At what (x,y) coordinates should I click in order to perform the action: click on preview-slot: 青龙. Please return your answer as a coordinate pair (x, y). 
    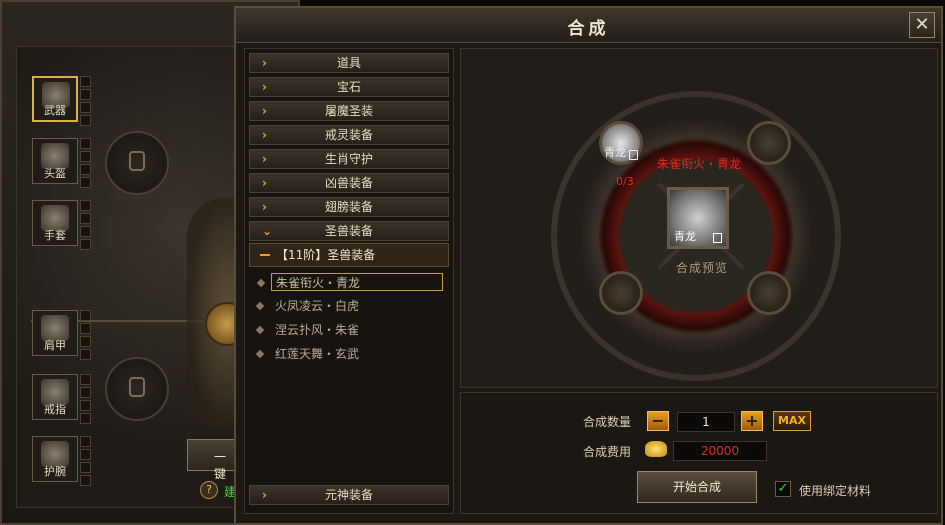
    Looking at the image, I should click on (698, 218).